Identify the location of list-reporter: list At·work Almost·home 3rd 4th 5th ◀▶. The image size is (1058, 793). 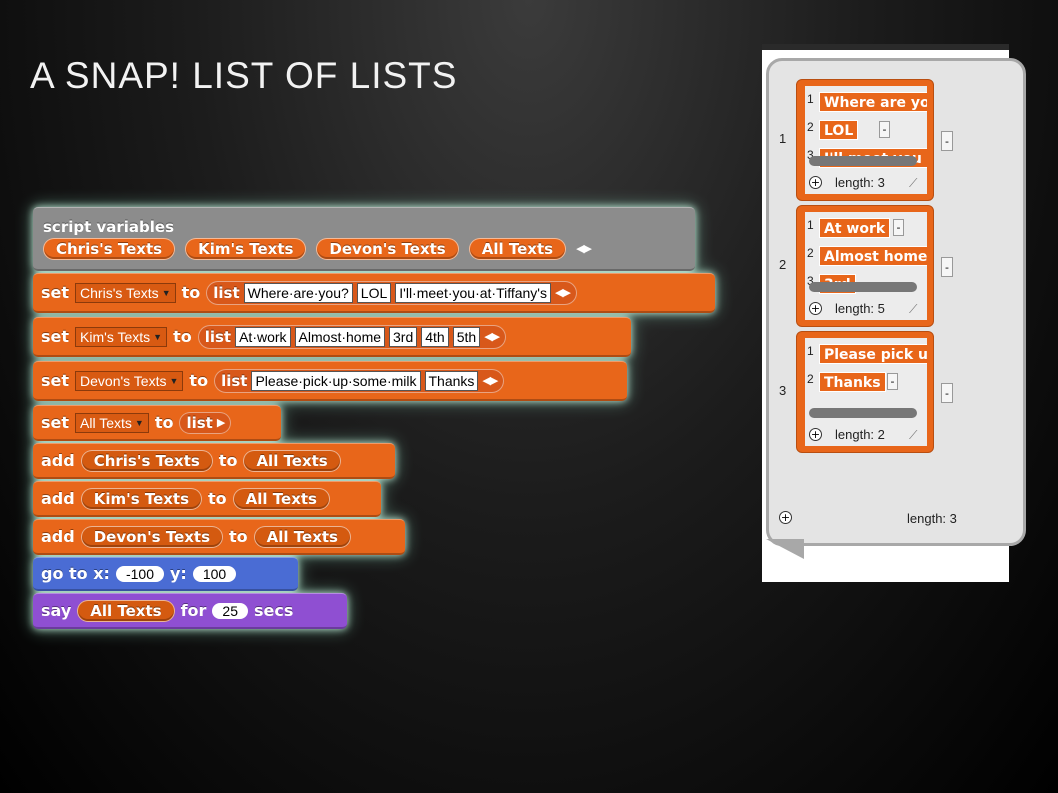
(352, 336).